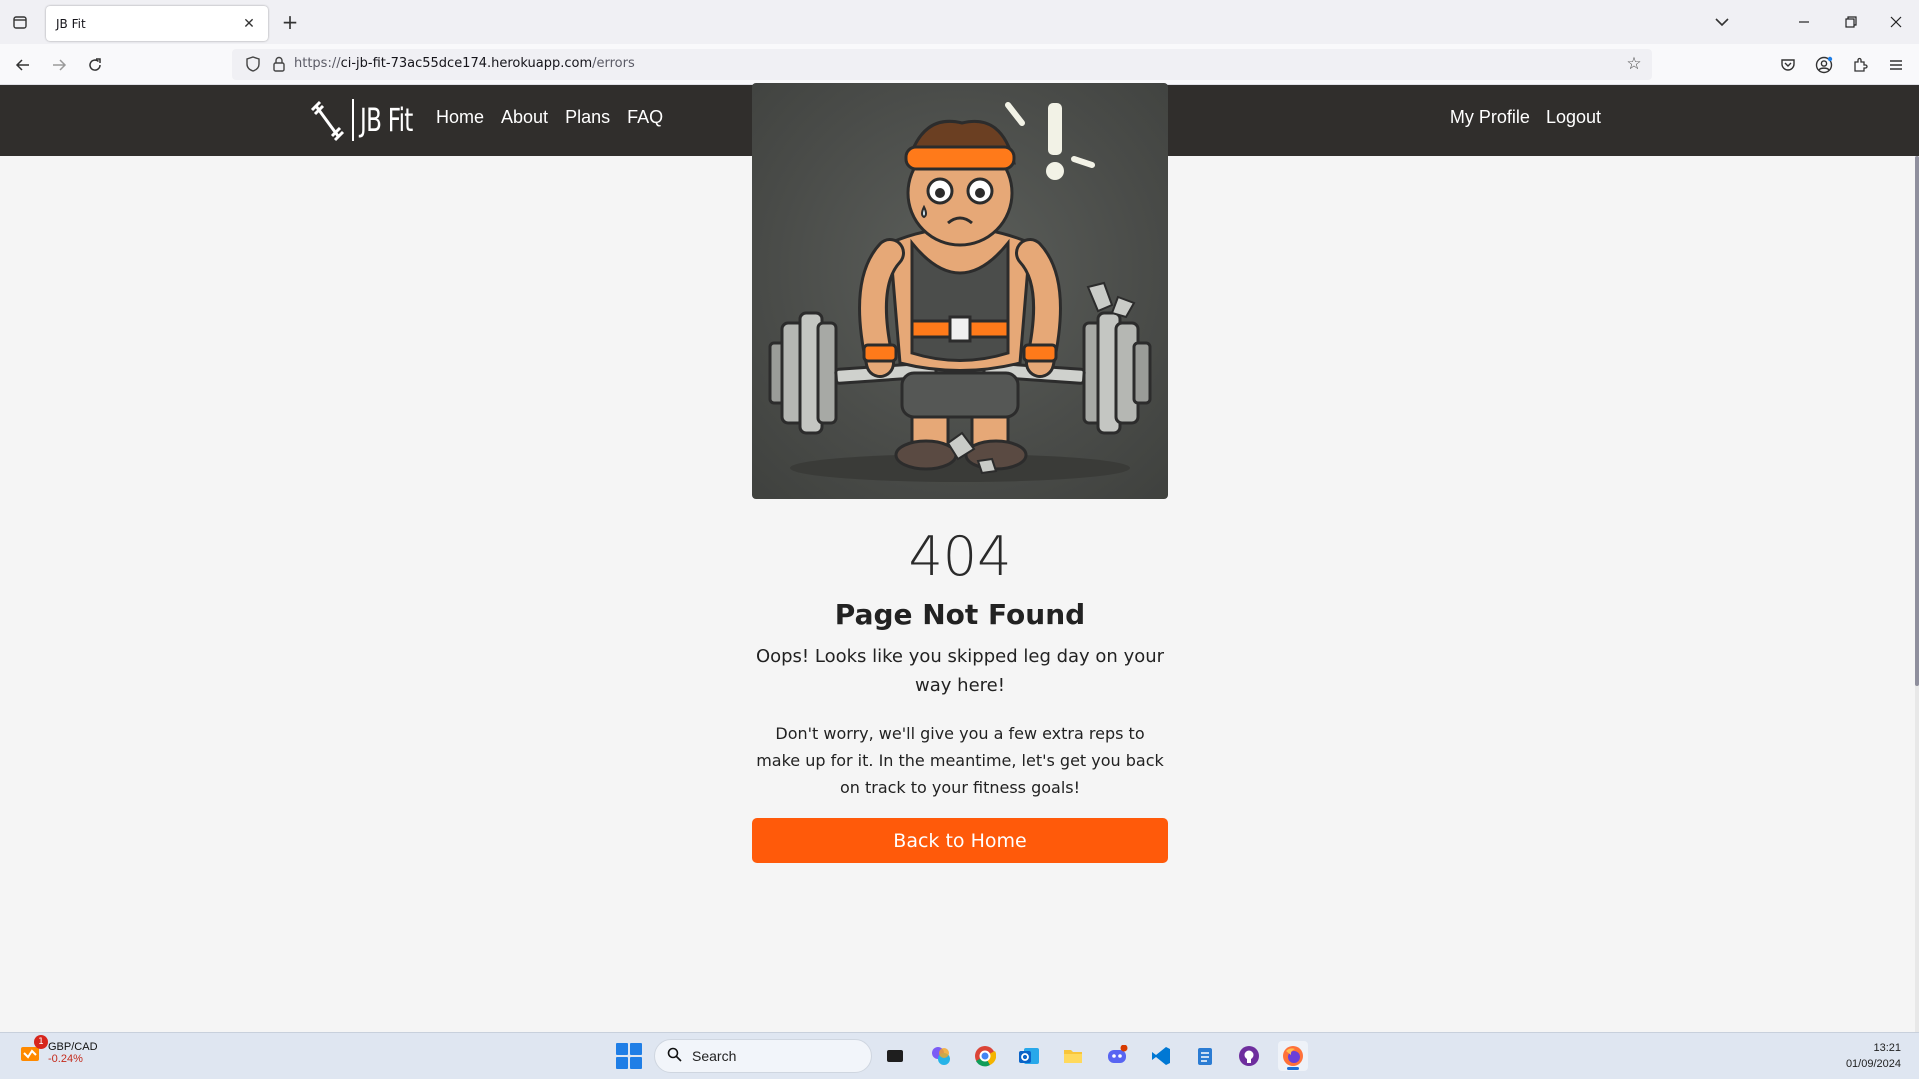 This screenshot has height=1079, width=1919. Describe the element at coordinates (249, 24) in the screenshot. I see `close-tab-icon: ✕` at that location.